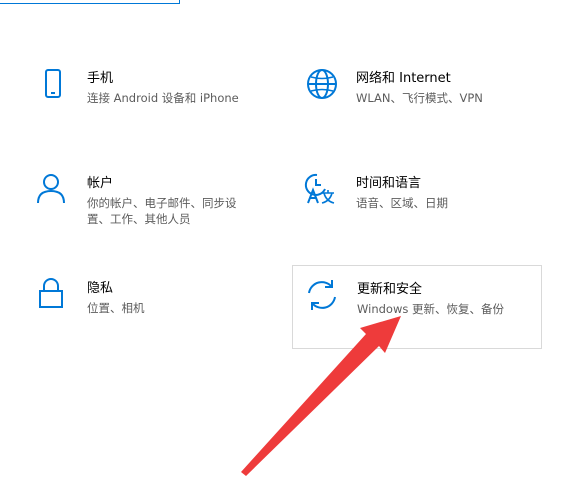  I want to click on tile-privacy-title: 隐私, so click(100, 288).